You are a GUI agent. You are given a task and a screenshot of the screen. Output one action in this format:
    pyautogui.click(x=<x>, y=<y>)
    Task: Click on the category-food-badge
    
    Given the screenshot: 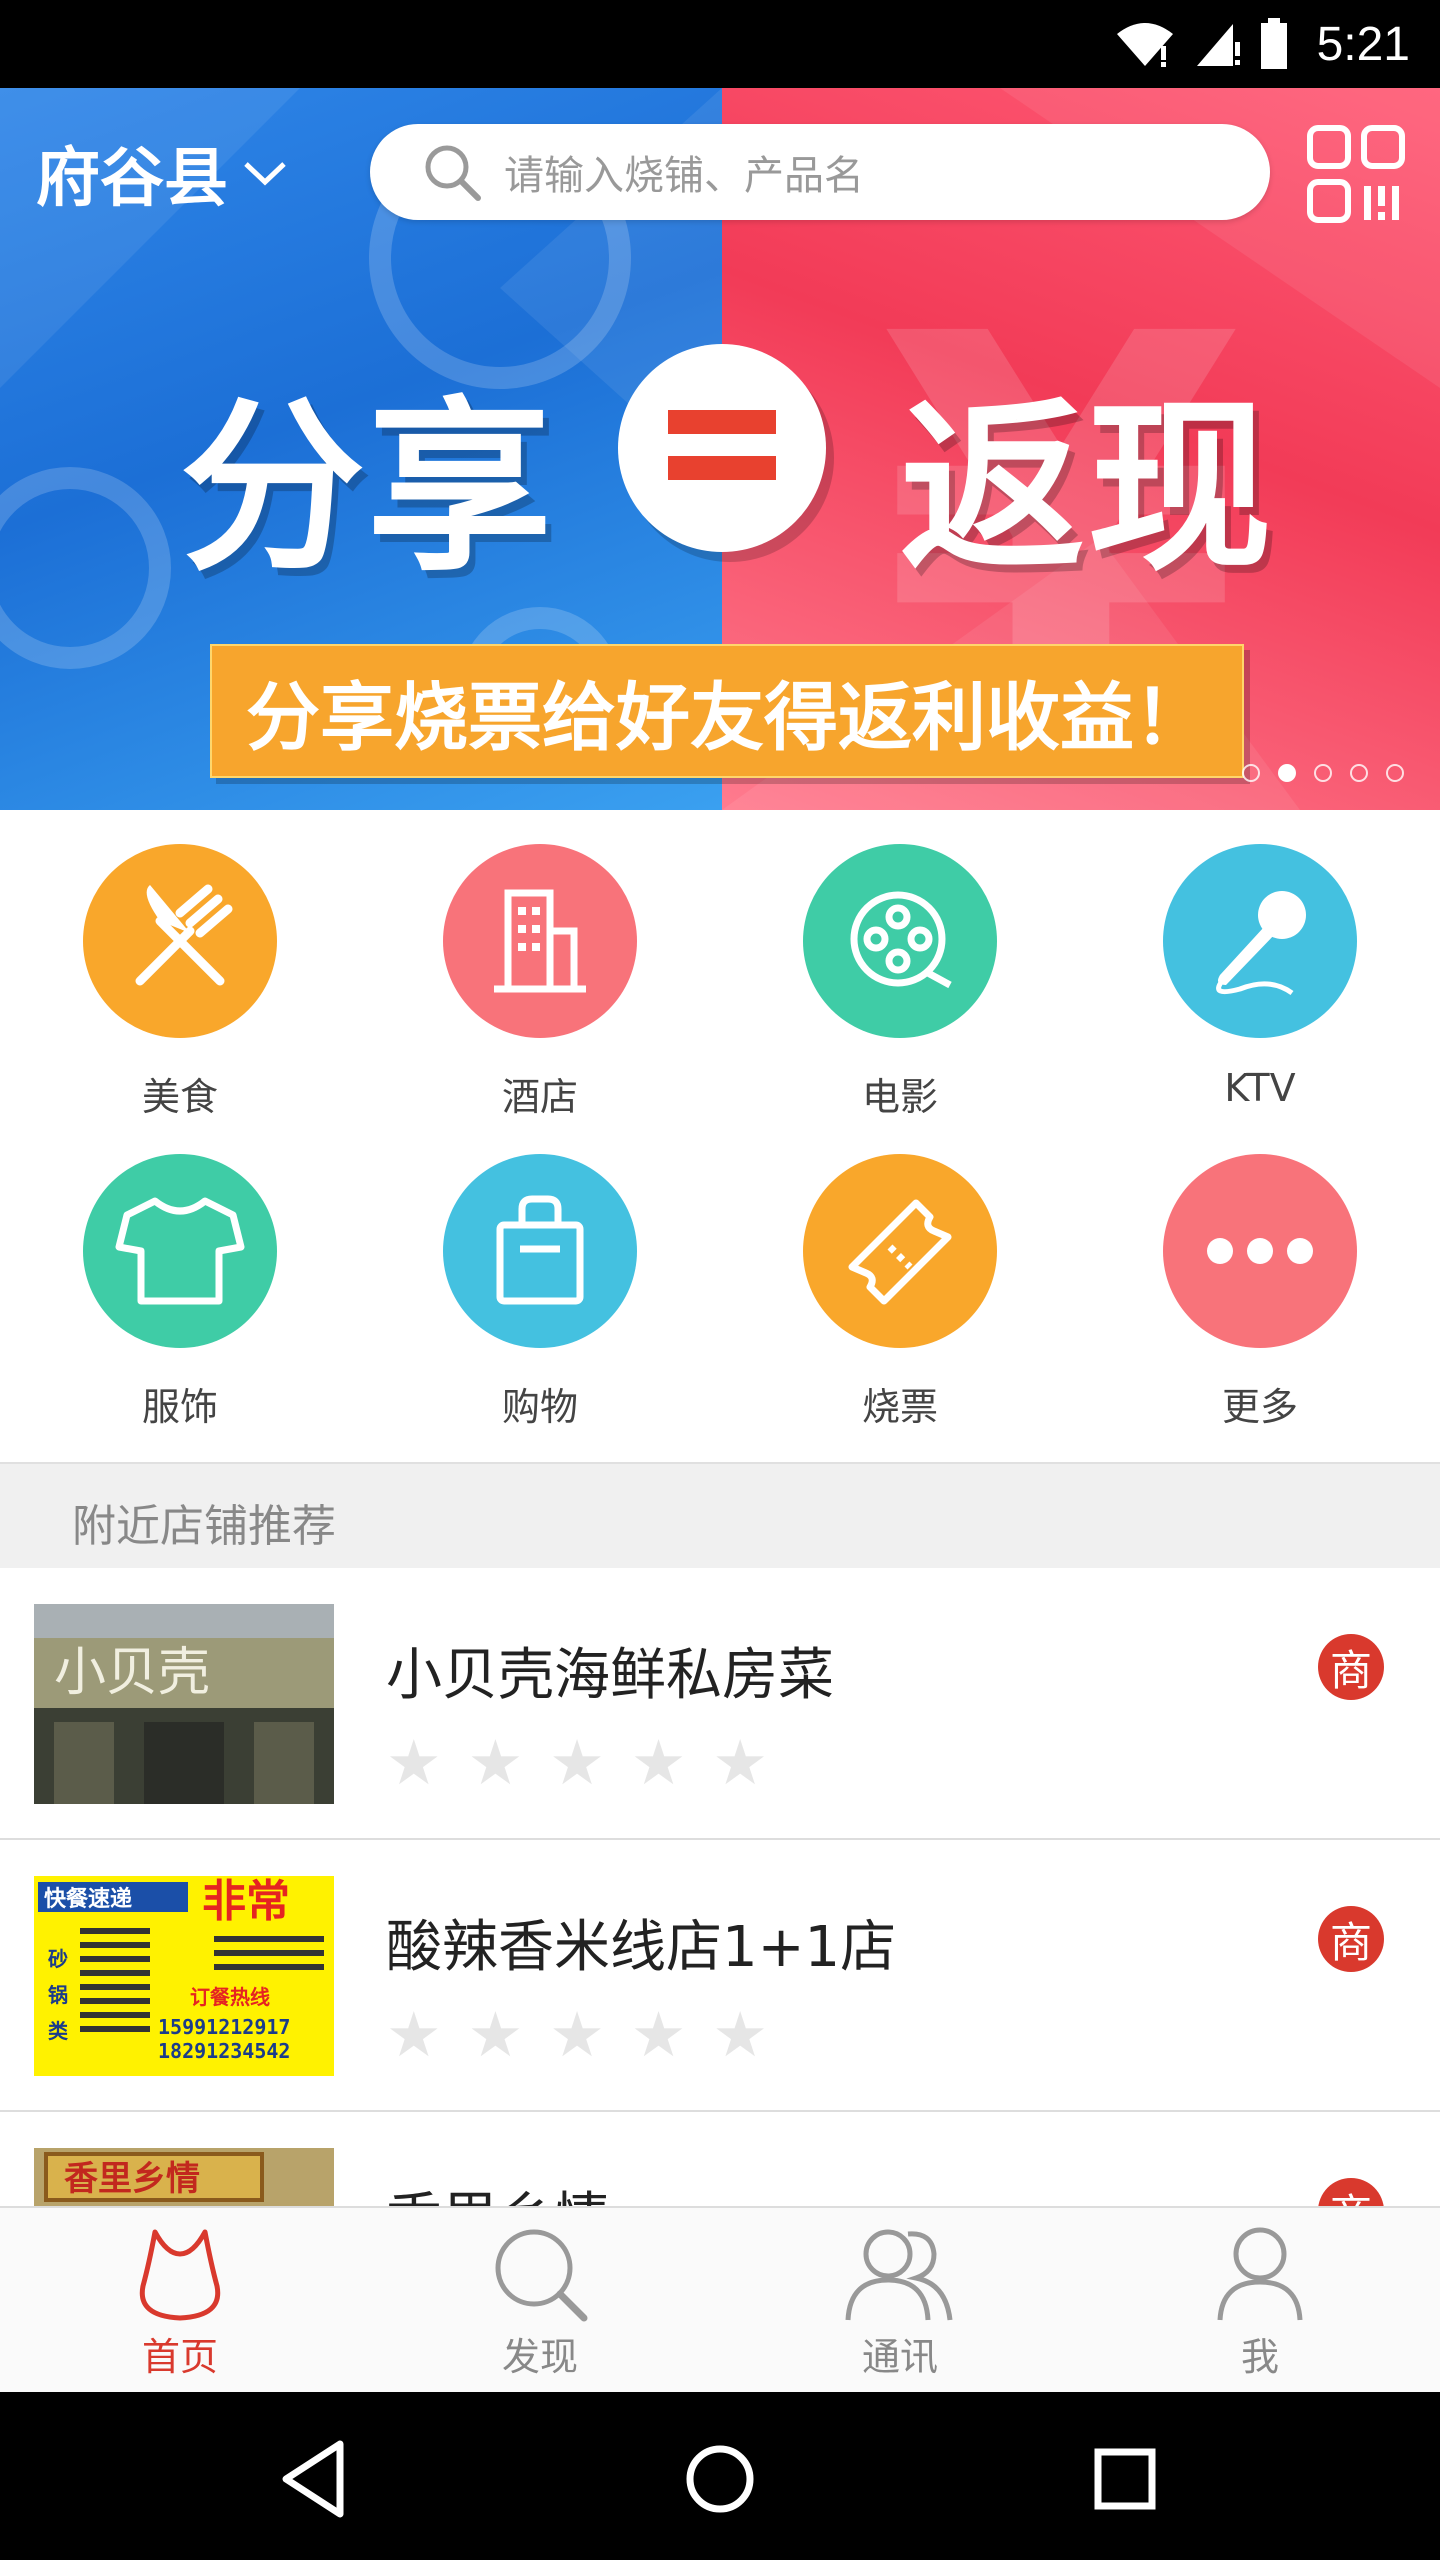 What is the action you would take?
    pyautogui.click(x=180, y=941)
    